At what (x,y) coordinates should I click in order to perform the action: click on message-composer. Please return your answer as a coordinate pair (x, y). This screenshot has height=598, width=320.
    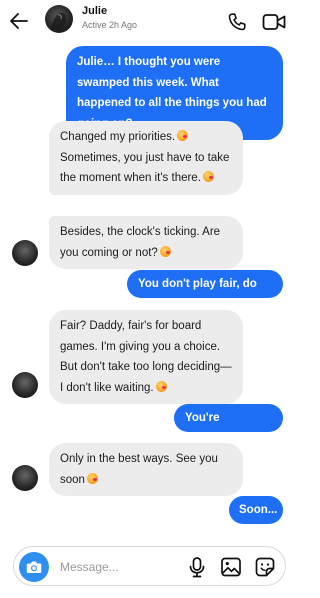
    Looking at the image, I should click on (149, 566).